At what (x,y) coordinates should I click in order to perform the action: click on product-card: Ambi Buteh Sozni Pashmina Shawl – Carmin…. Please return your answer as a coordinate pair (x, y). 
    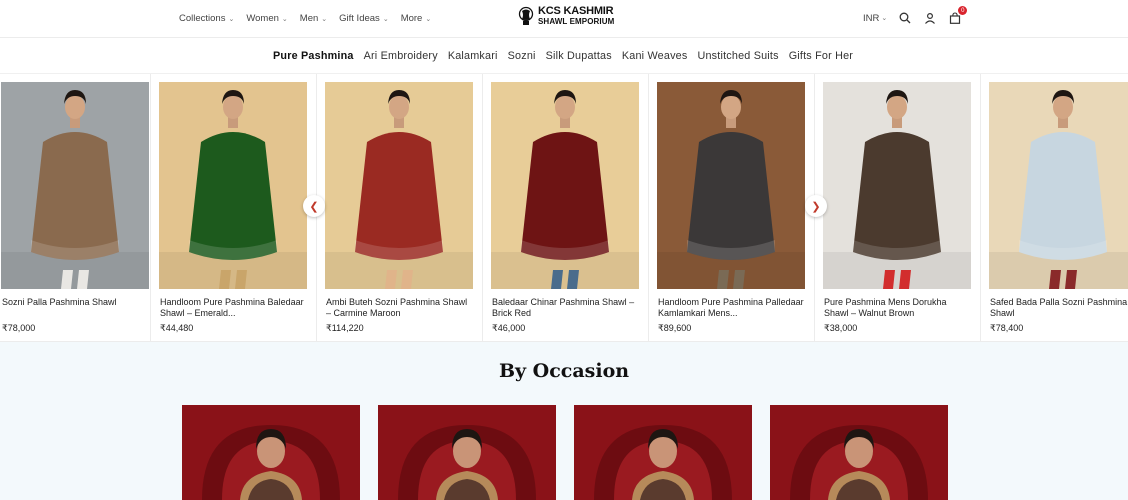
    Looking at the image, I should click on (398, 208).